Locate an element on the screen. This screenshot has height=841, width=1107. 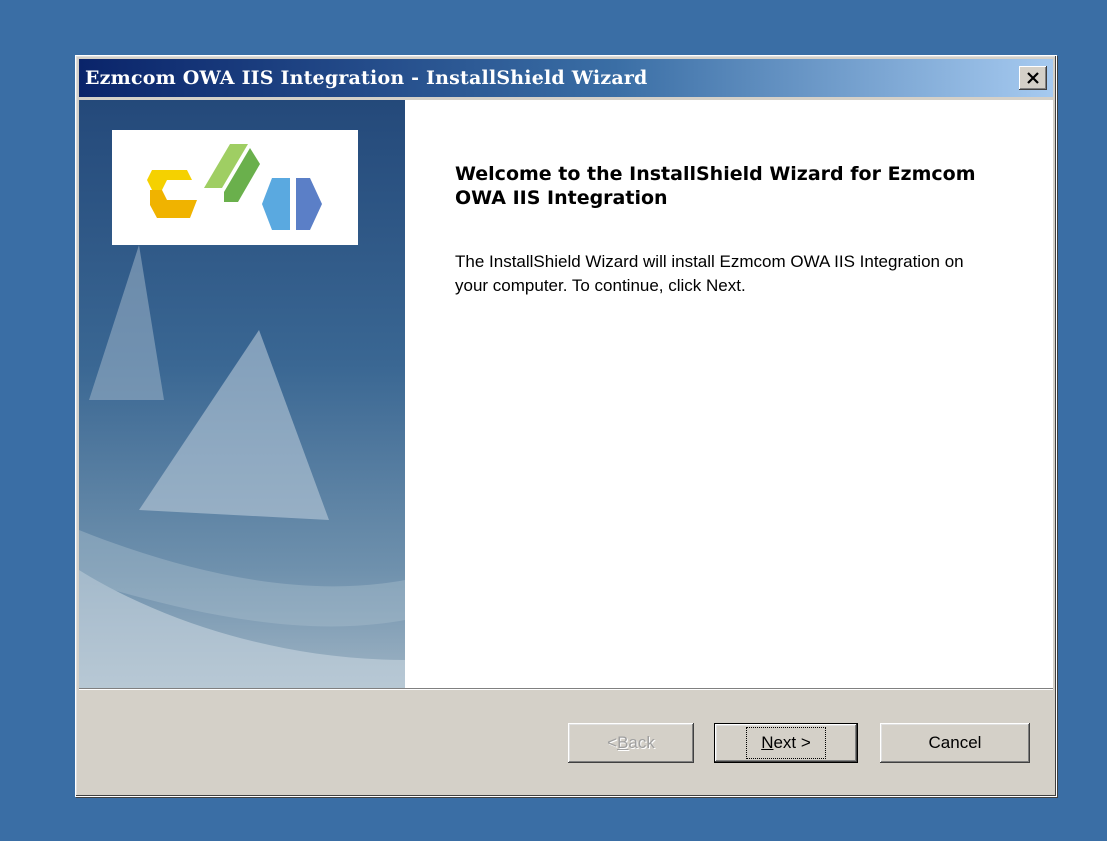
next-button: Next > is located at coordinates (786, 743).